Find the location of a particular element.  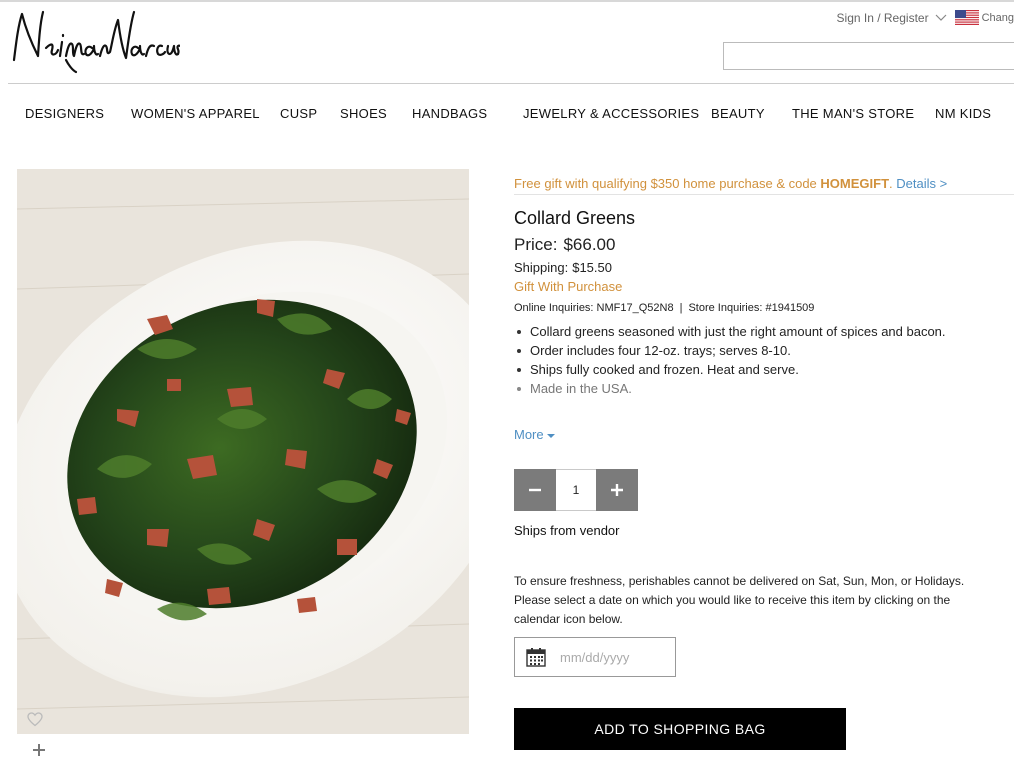

more-label: More is located at coordinates (529, 434).